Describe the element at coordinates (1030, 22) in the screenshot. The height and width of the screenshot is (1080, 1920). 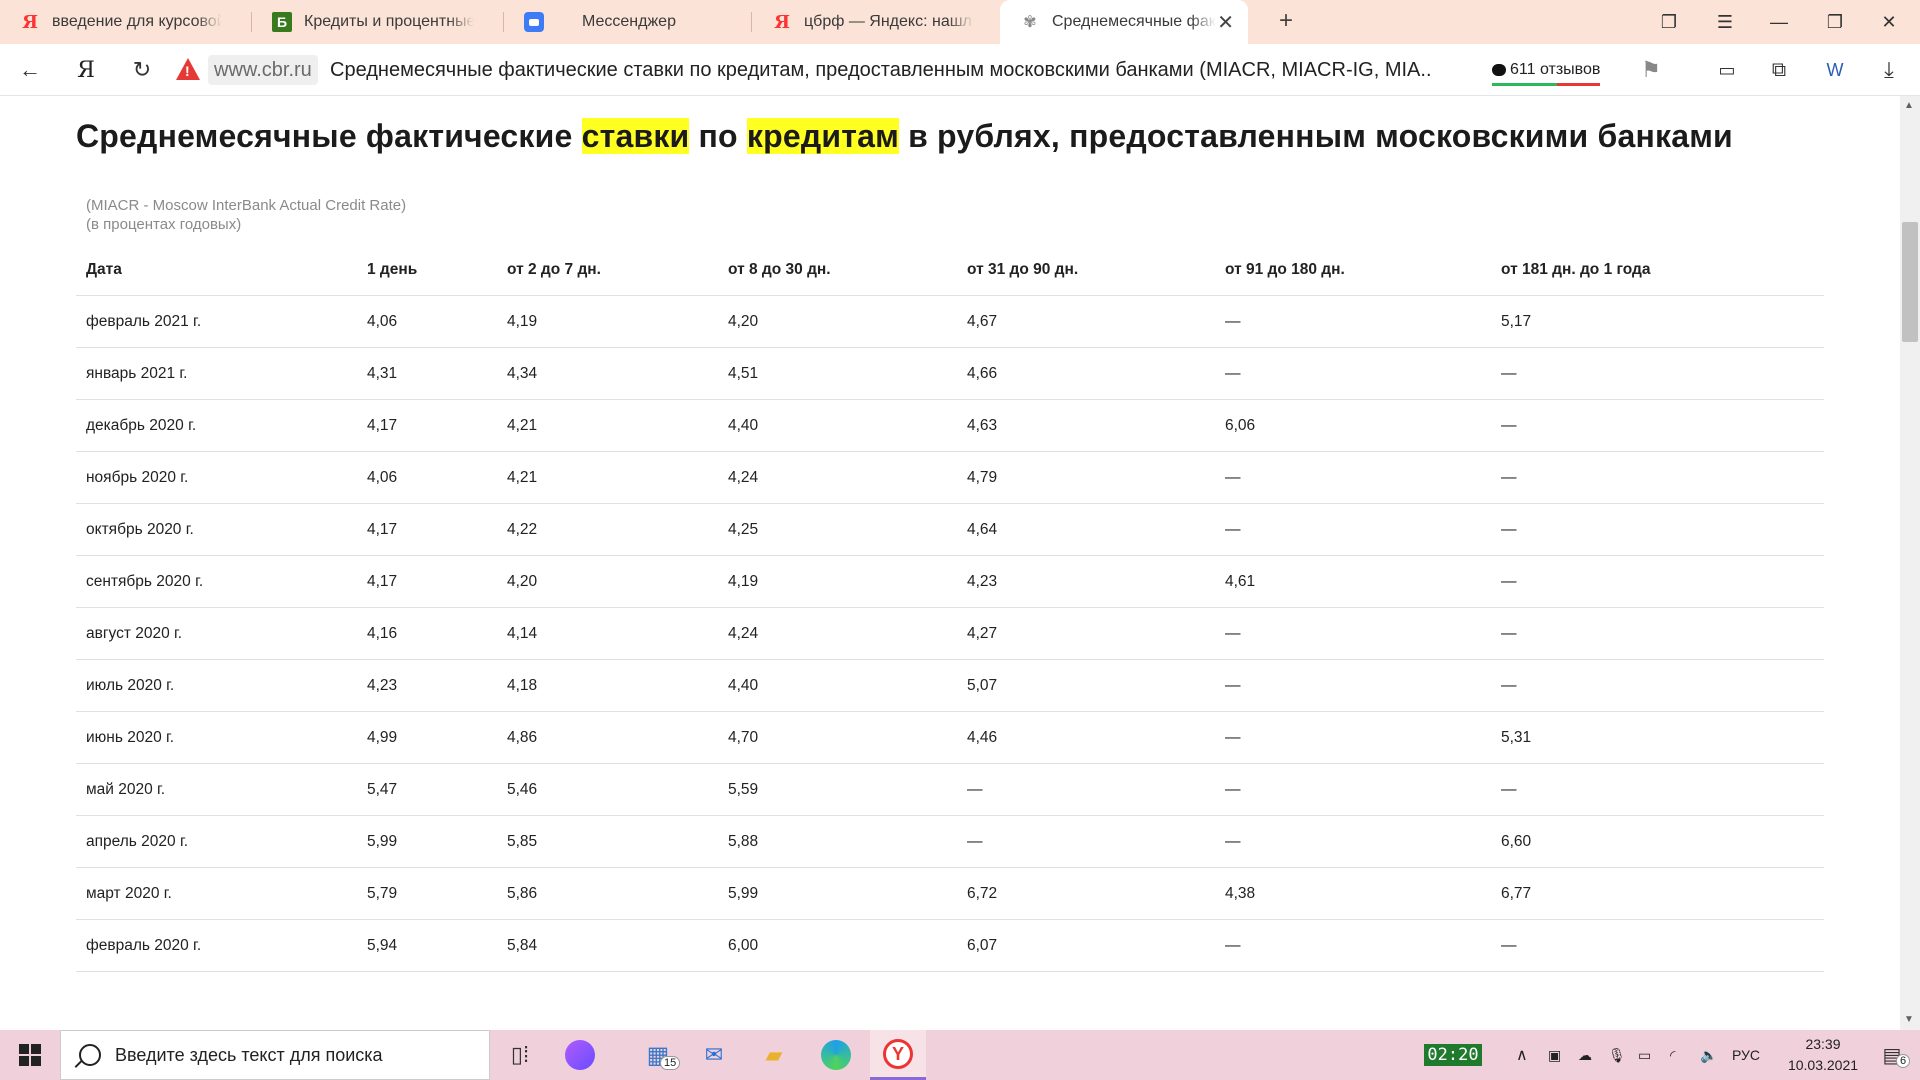
I see `cbr-icon: ✾` at that location.